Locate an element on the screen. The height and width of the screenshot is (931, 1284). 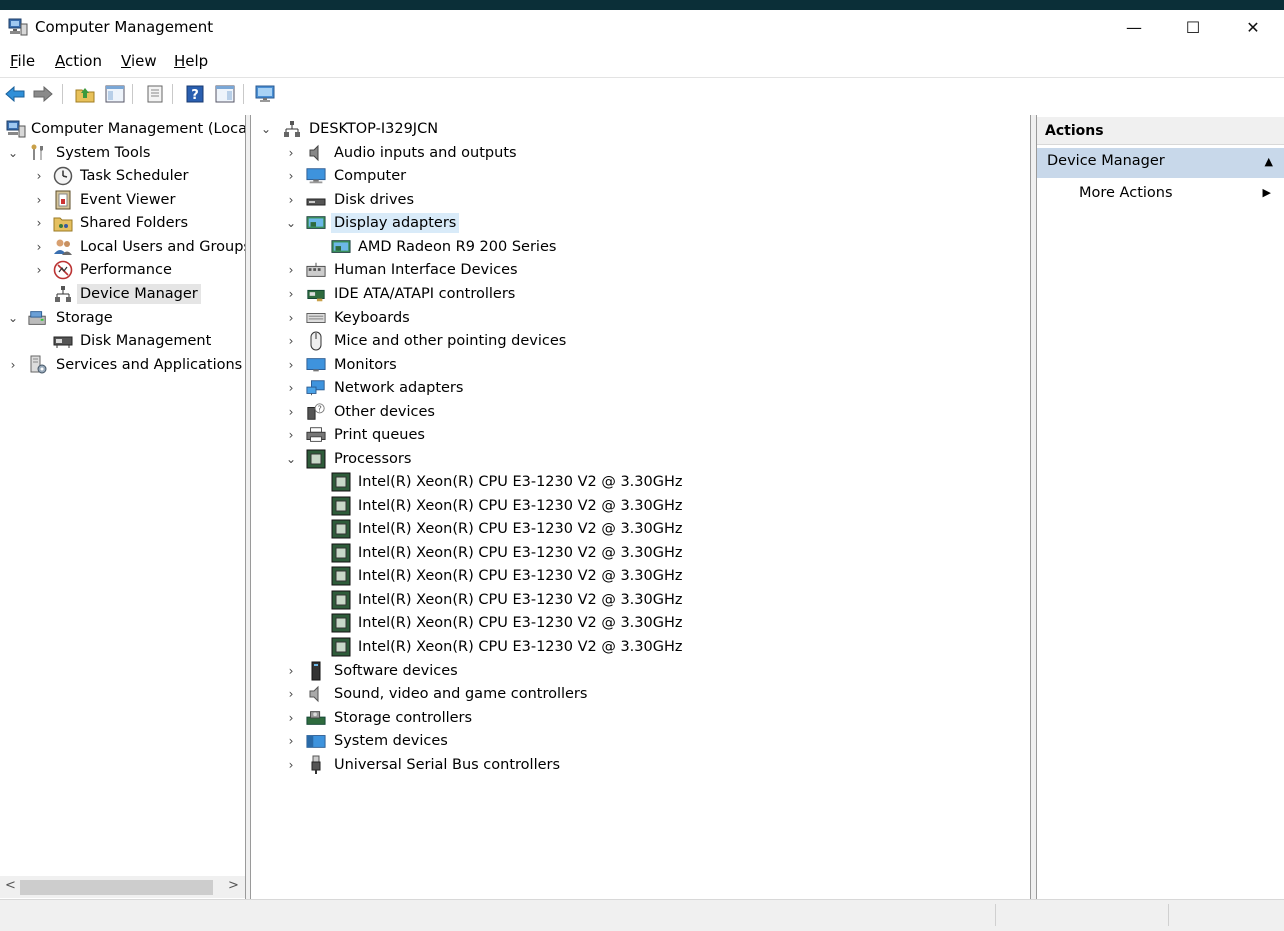
device-category-display-adapters: ⌄ Display adapters is located at coordinates (640, 223).